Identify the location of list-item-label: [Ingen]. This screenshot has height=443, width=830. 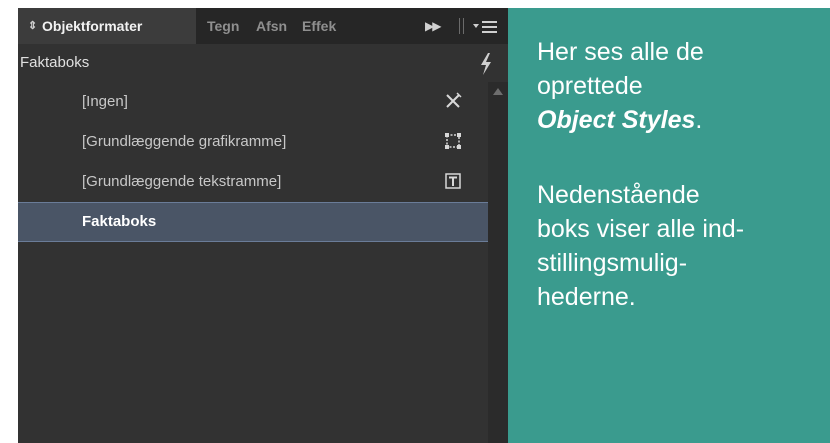
(105, 101).